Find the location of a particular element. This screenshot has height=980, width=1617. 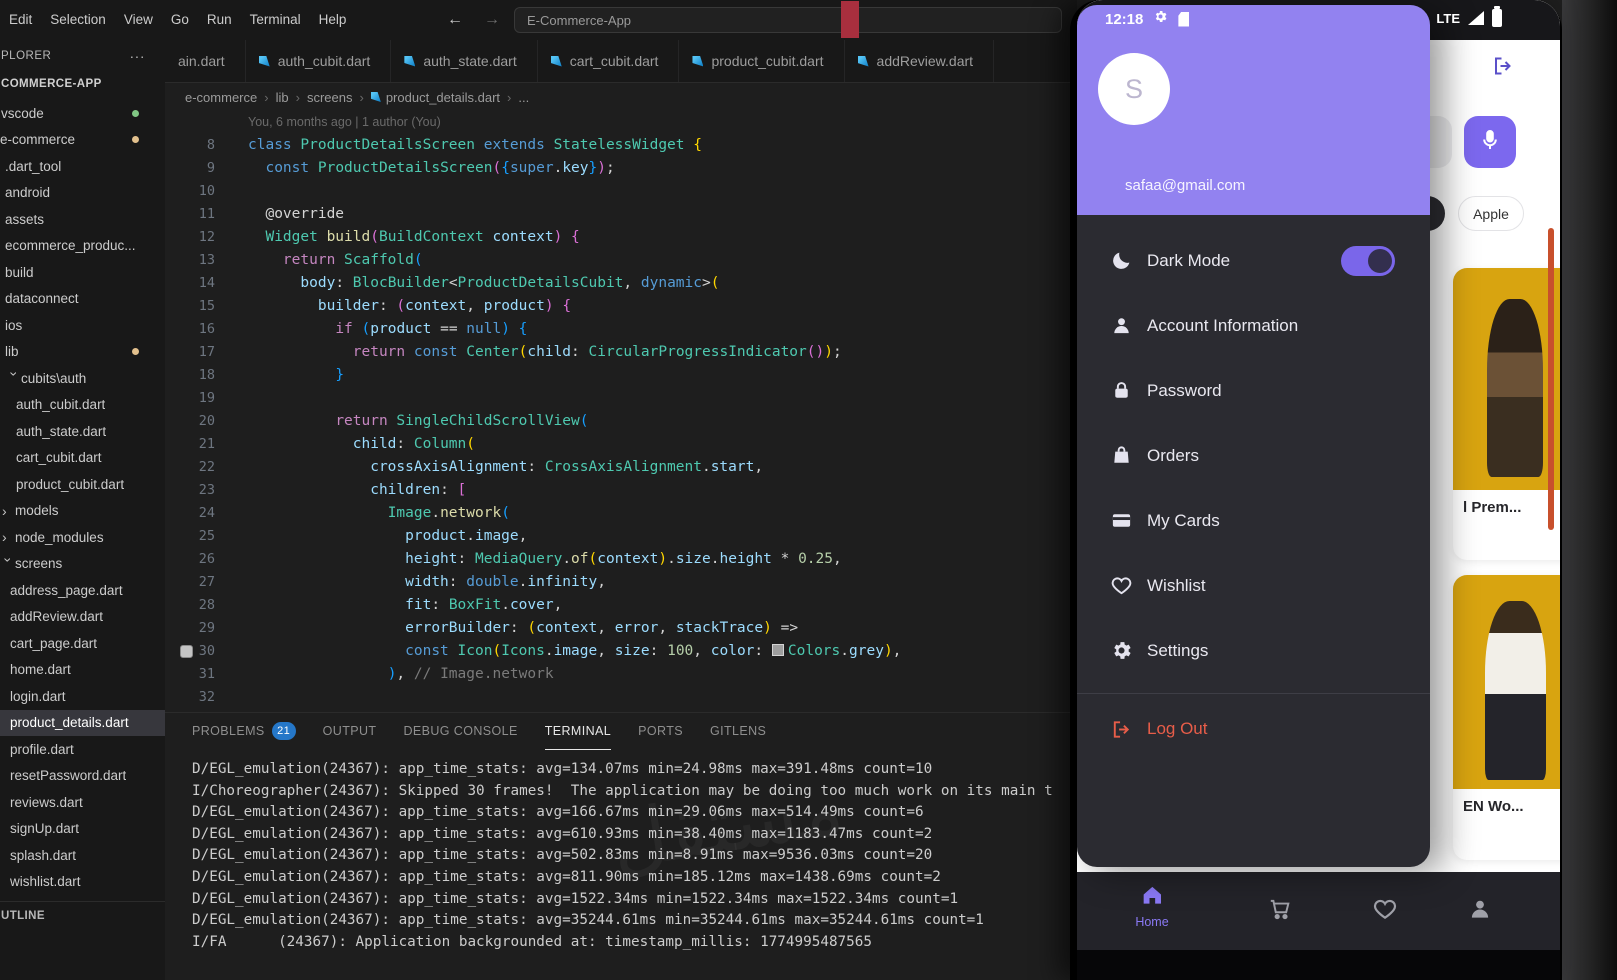

file-build: build is located at coordinates (82, 272).